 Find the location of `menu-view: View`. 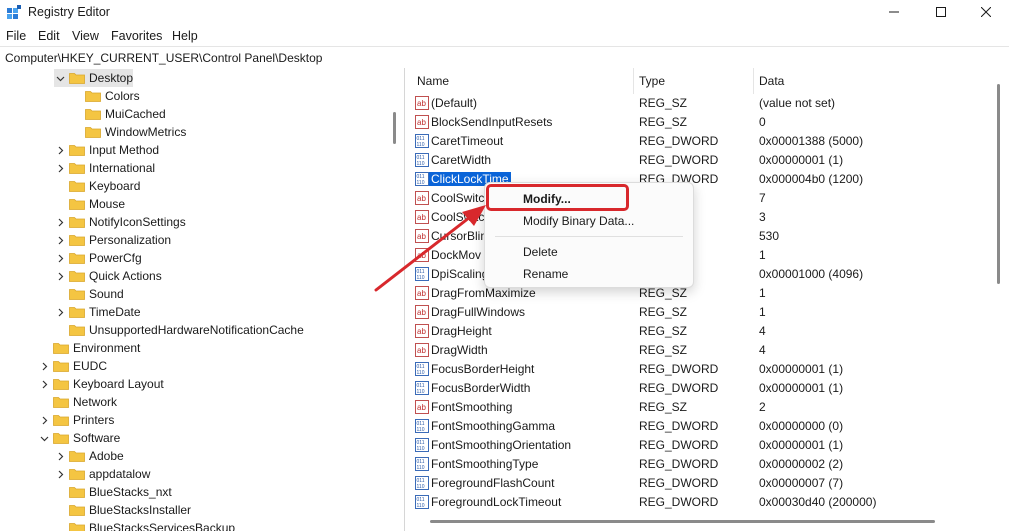

menu-view: View is located at coordinates (85, 36).